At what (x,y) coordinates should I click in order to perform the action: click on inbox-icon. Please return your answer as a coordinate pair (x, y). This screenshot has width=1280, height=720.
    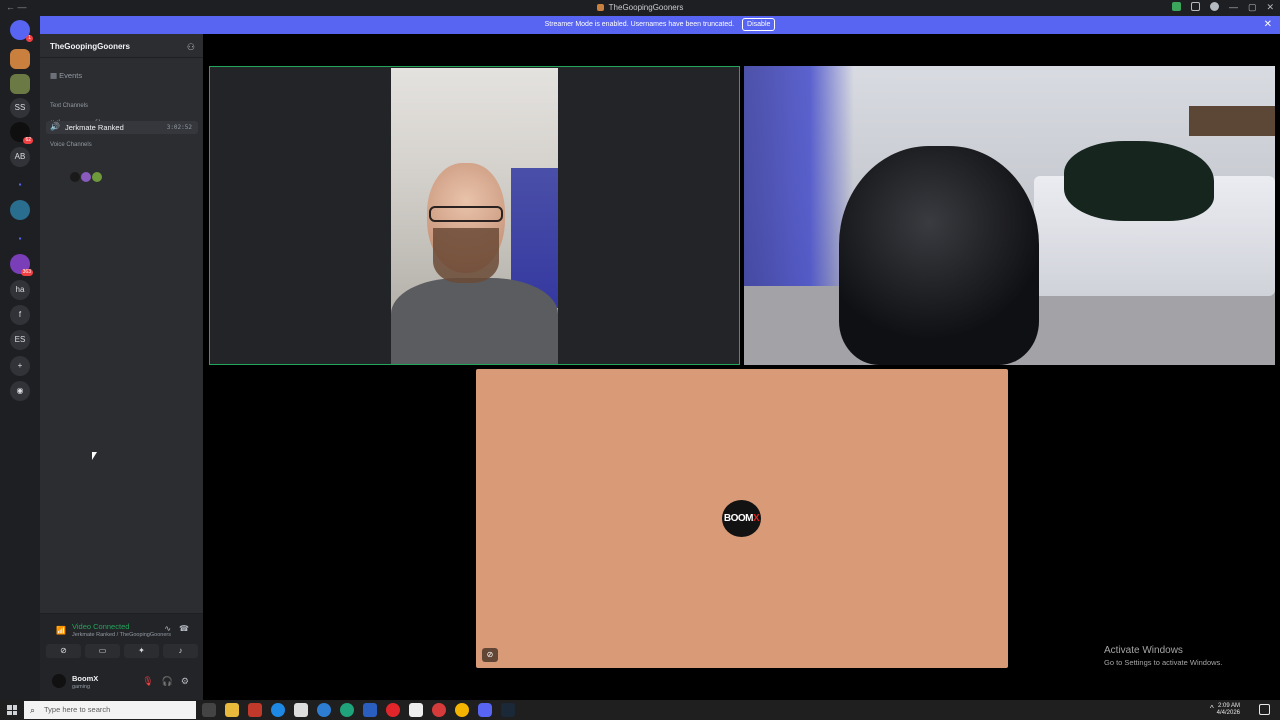
    Looking at the image, I should click on (1195, 6).